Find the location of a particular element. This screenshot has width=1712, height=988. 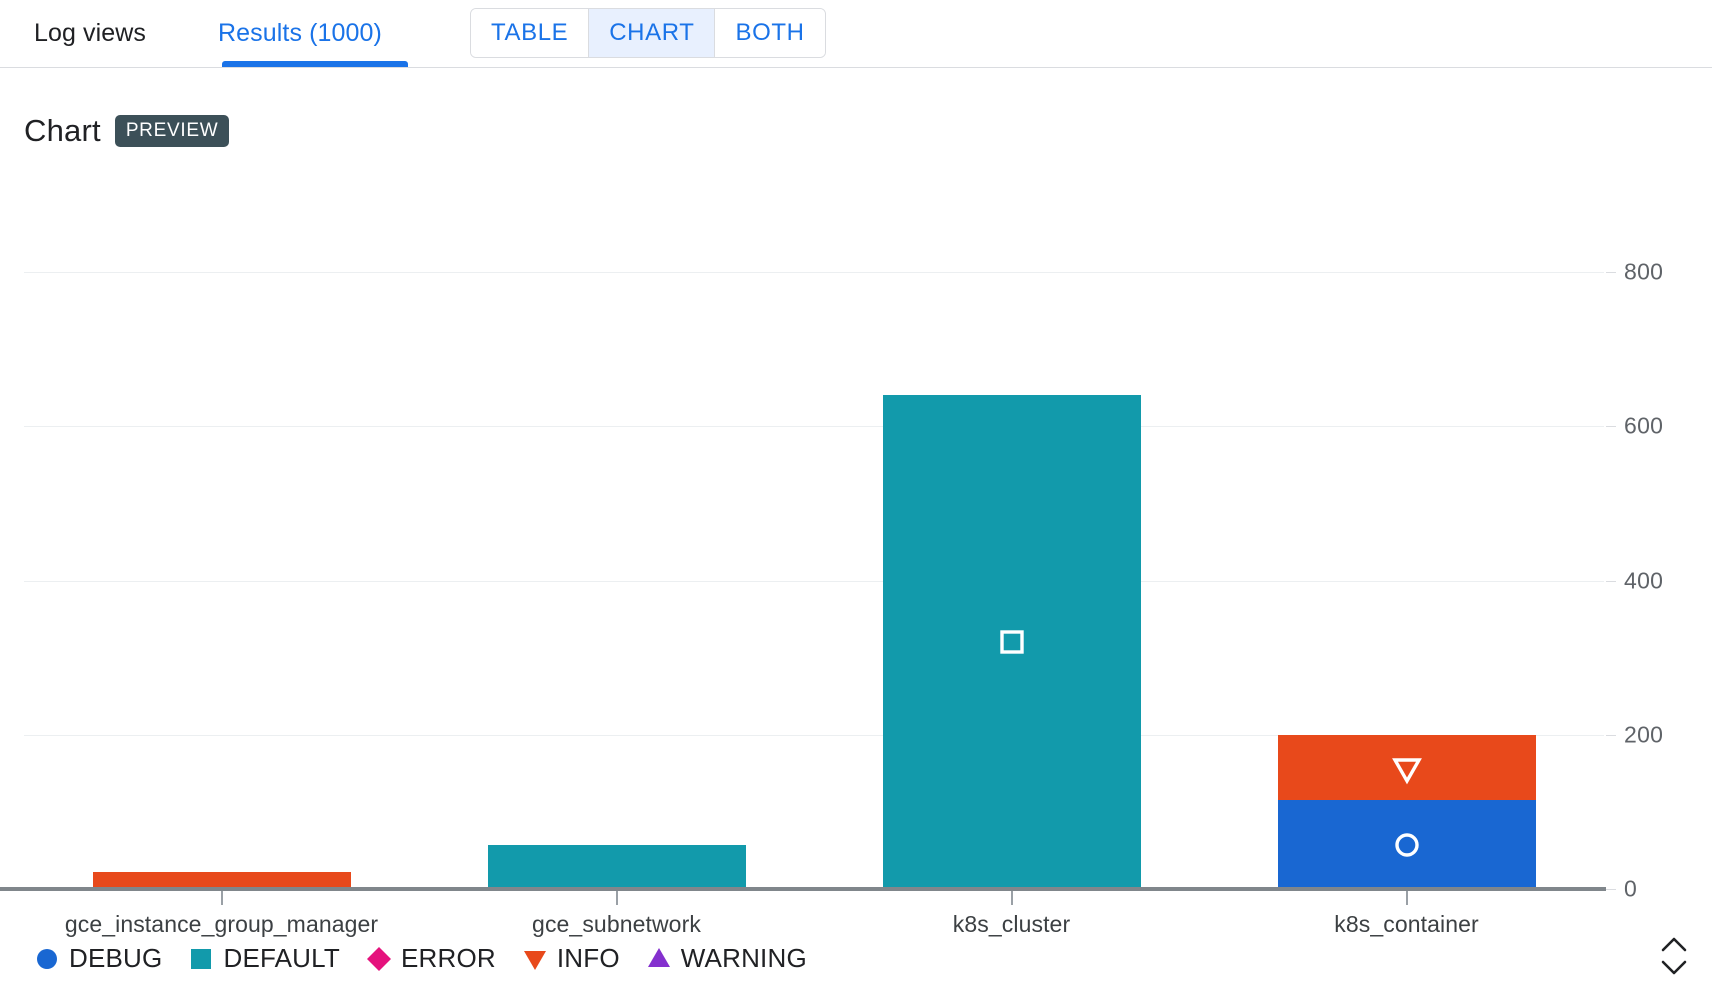

tab-results: Results (1000) is located at coordinates (300, 33).